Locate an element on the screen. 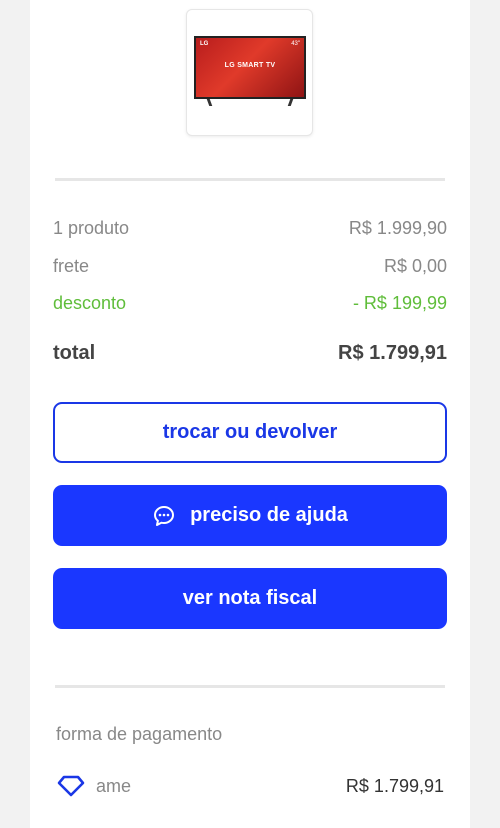 Image resolution: width=500 pixels, height=828 pixels. total-value: R$ 1.799,91 is located at coordinates (392, 353).